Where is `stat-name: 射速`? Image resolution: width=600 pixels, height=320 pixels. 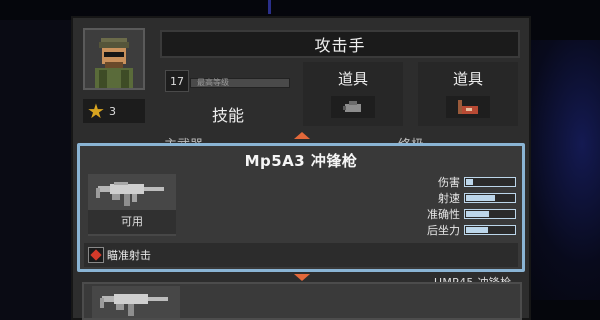 stat-name: 射速 is located at coordinates (449, 198).